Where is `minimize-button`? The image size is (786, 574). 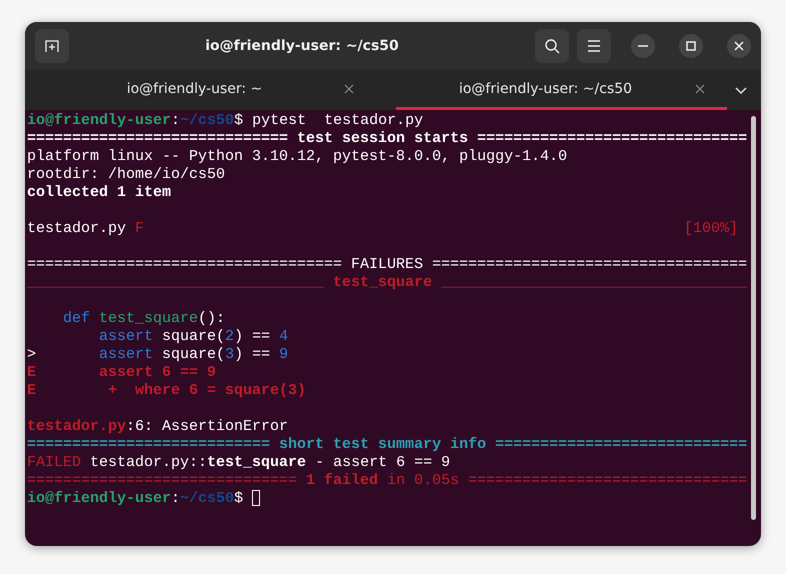 minimize-button is located at coordinates (643, 46).